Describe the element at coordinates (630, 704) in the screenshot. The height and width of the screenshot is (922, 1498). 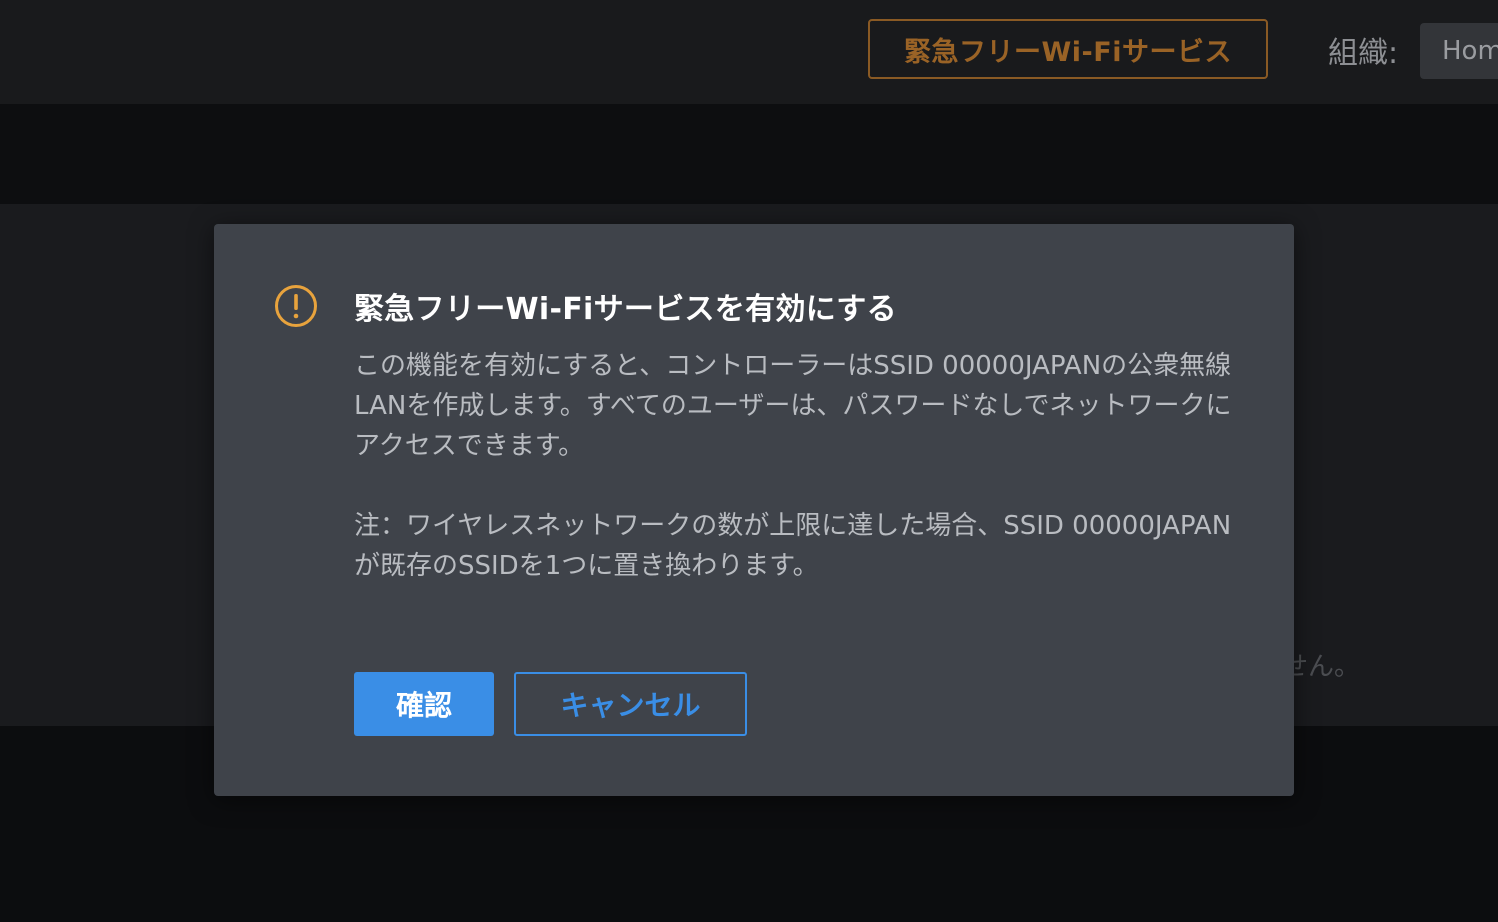
I see `cancel-button: キャンセル` at that location.